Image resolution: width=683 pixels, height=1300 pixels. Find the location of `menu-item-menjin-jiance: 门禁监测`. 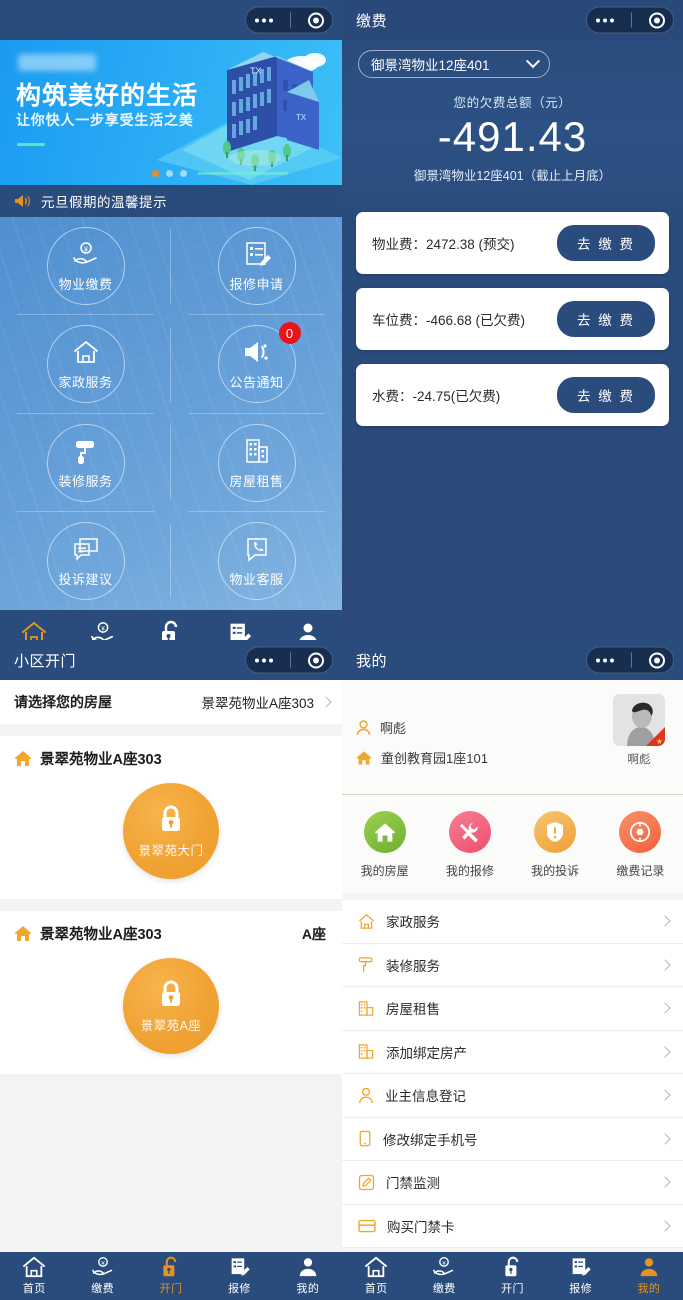

menu-item-menjin-jiance: 门禁监测 is located at coordinates (512, 1183).